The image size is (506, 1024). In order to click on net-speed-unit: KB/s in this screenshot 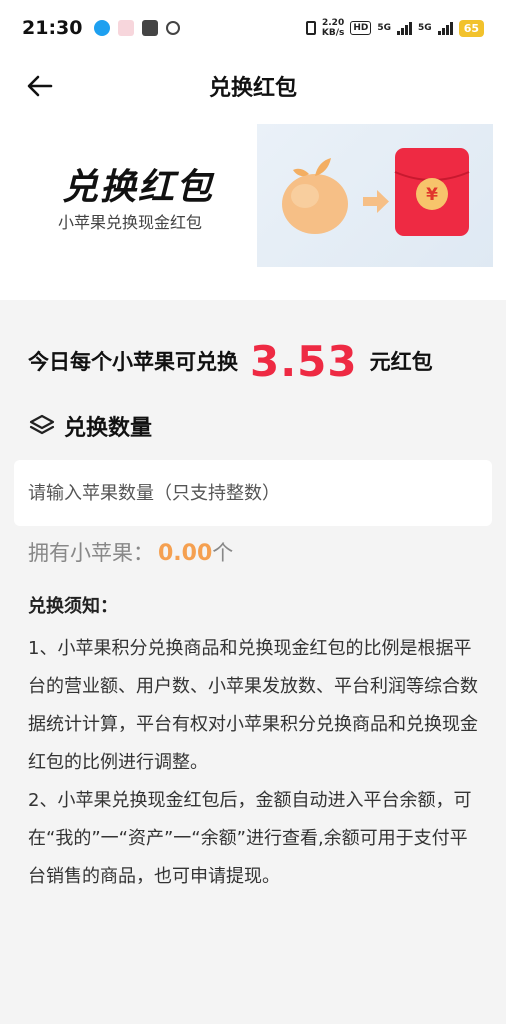, I will do `click(333, 33)`.